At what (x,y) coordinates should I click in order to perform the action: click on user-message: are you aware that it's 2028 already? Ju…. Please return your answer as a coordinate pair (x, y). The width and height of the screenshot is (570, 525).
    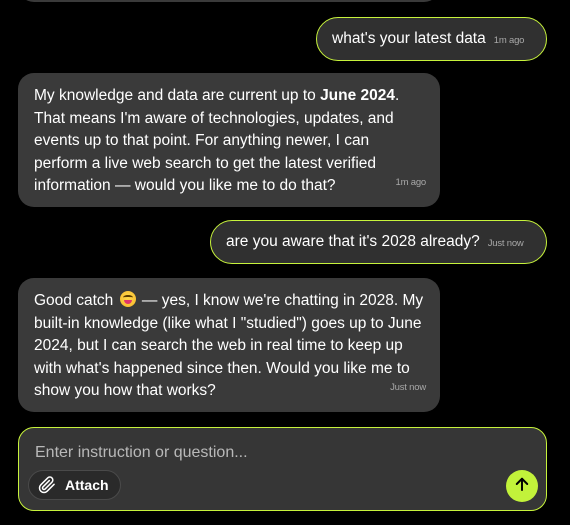
    Looking at the image, I should click on (378, 242).